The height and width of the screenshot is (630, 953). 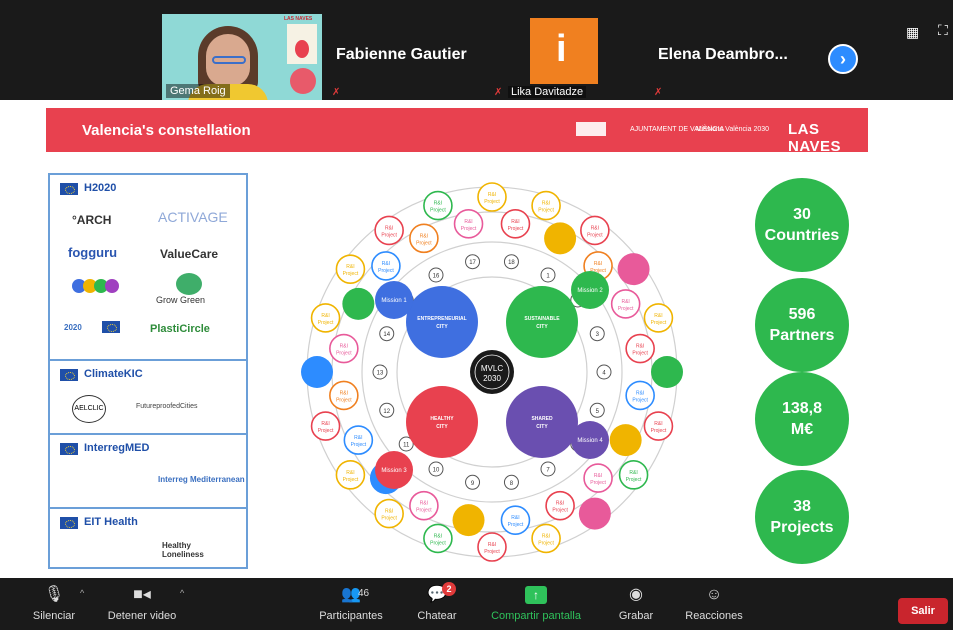 What do you see at coordinates (405, 57) in the screenshot?
I see `participant-tile-fabienne: Fabienne Gautier ✗` at bounding box center [405, 57].